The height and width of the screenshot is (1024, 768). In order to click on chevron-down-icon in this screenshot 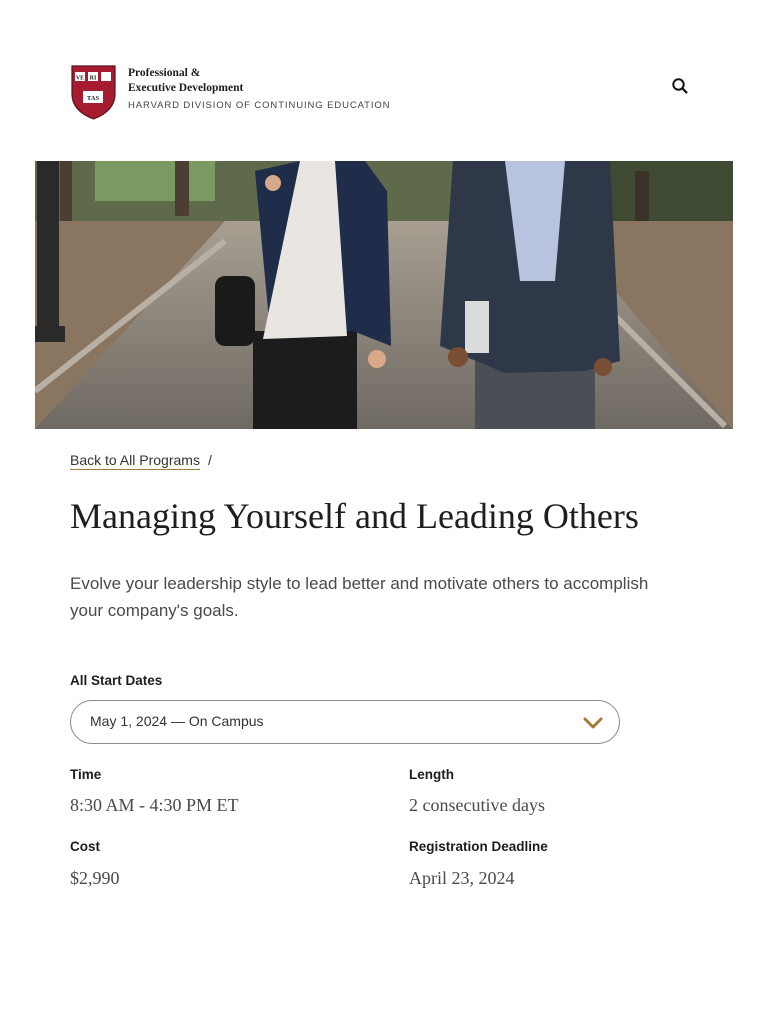, I will do `click(593, 723)`.